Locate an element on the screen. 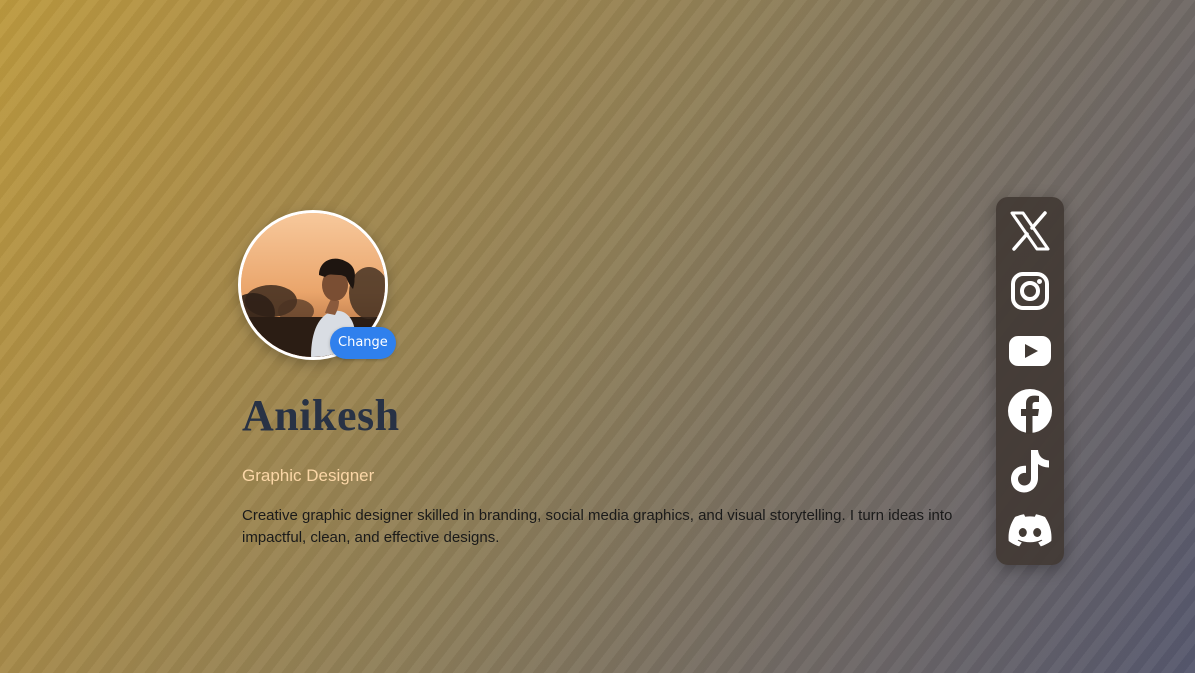  tiktok-icon is located at coordinates (1030, 471).